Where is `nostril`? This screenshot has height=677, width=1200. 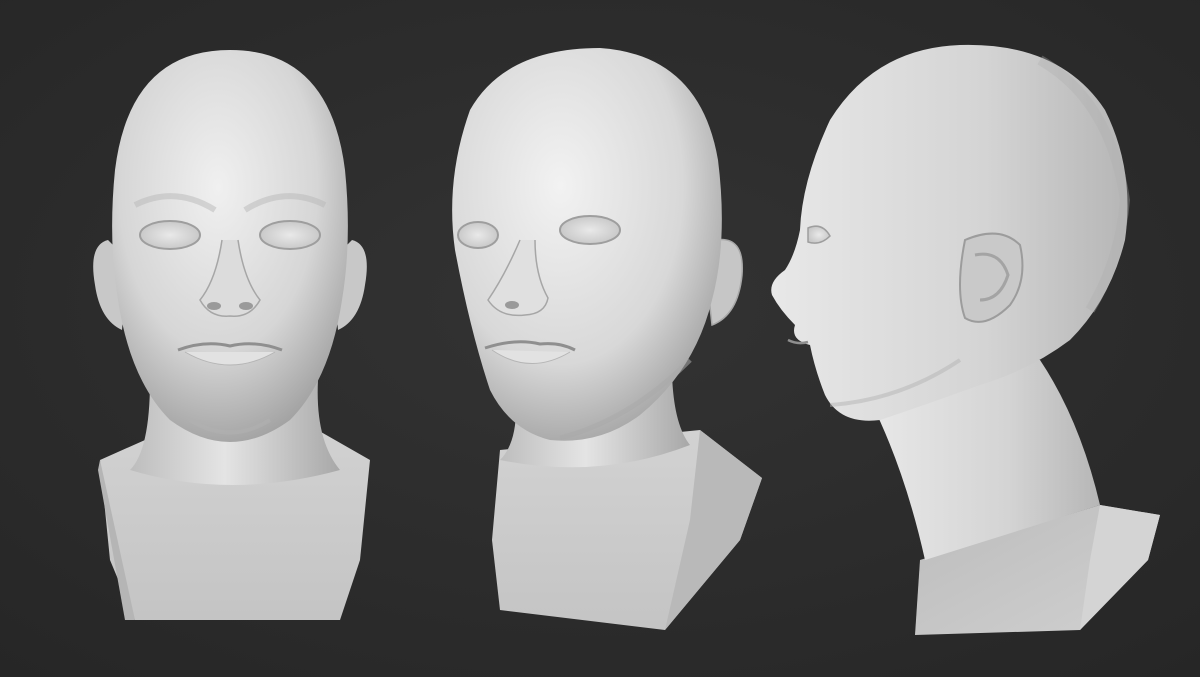
nostril is located at coordinates (512, 305).